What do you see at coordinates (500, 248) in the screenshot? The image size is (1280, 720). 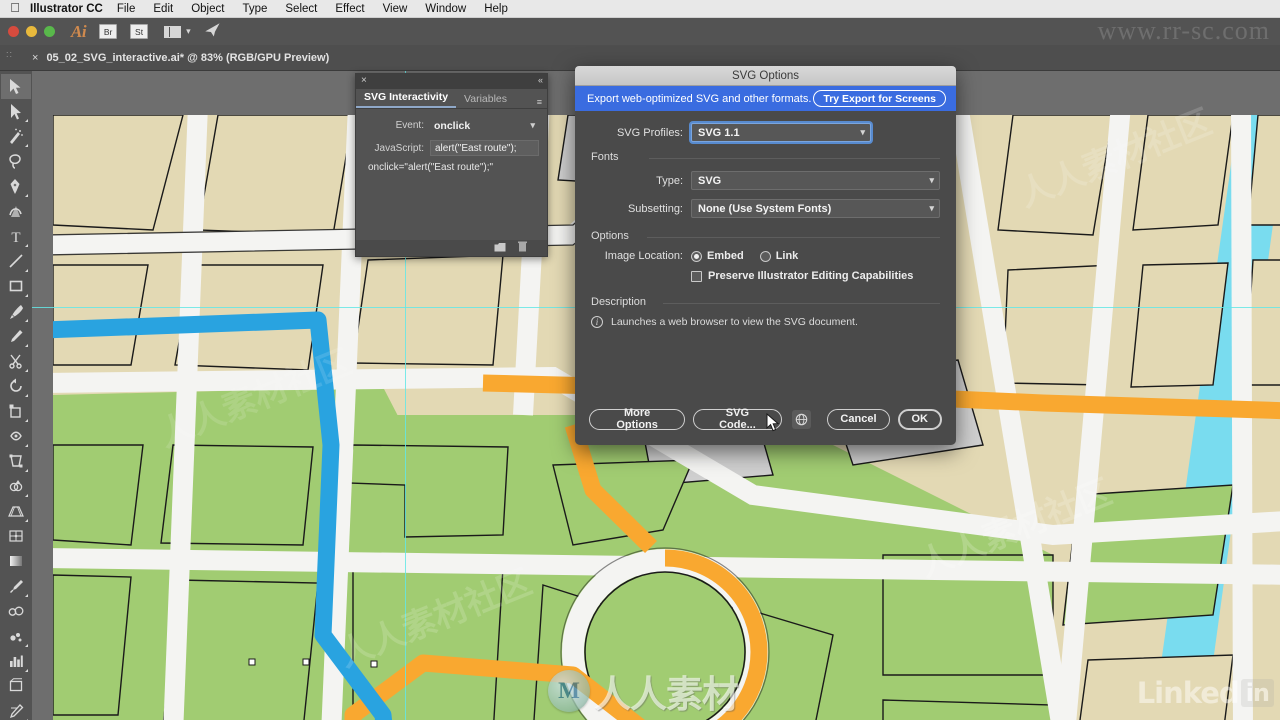 I see `new-entry-icon` at bounding box center [500, 248].